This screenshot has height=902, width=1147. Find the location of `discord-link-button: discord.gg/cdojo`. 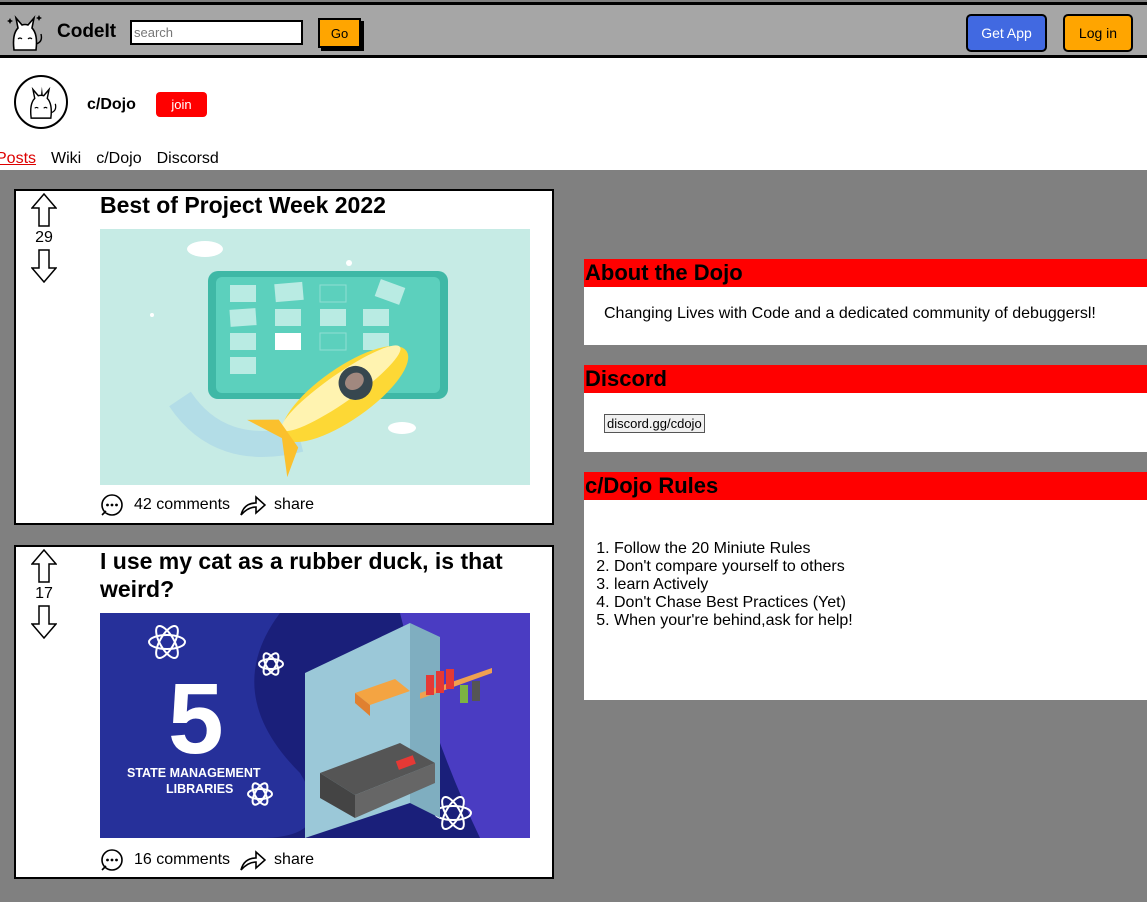

discord-link-button: discord.gg/cdojo is located at coordinates (654, 423).